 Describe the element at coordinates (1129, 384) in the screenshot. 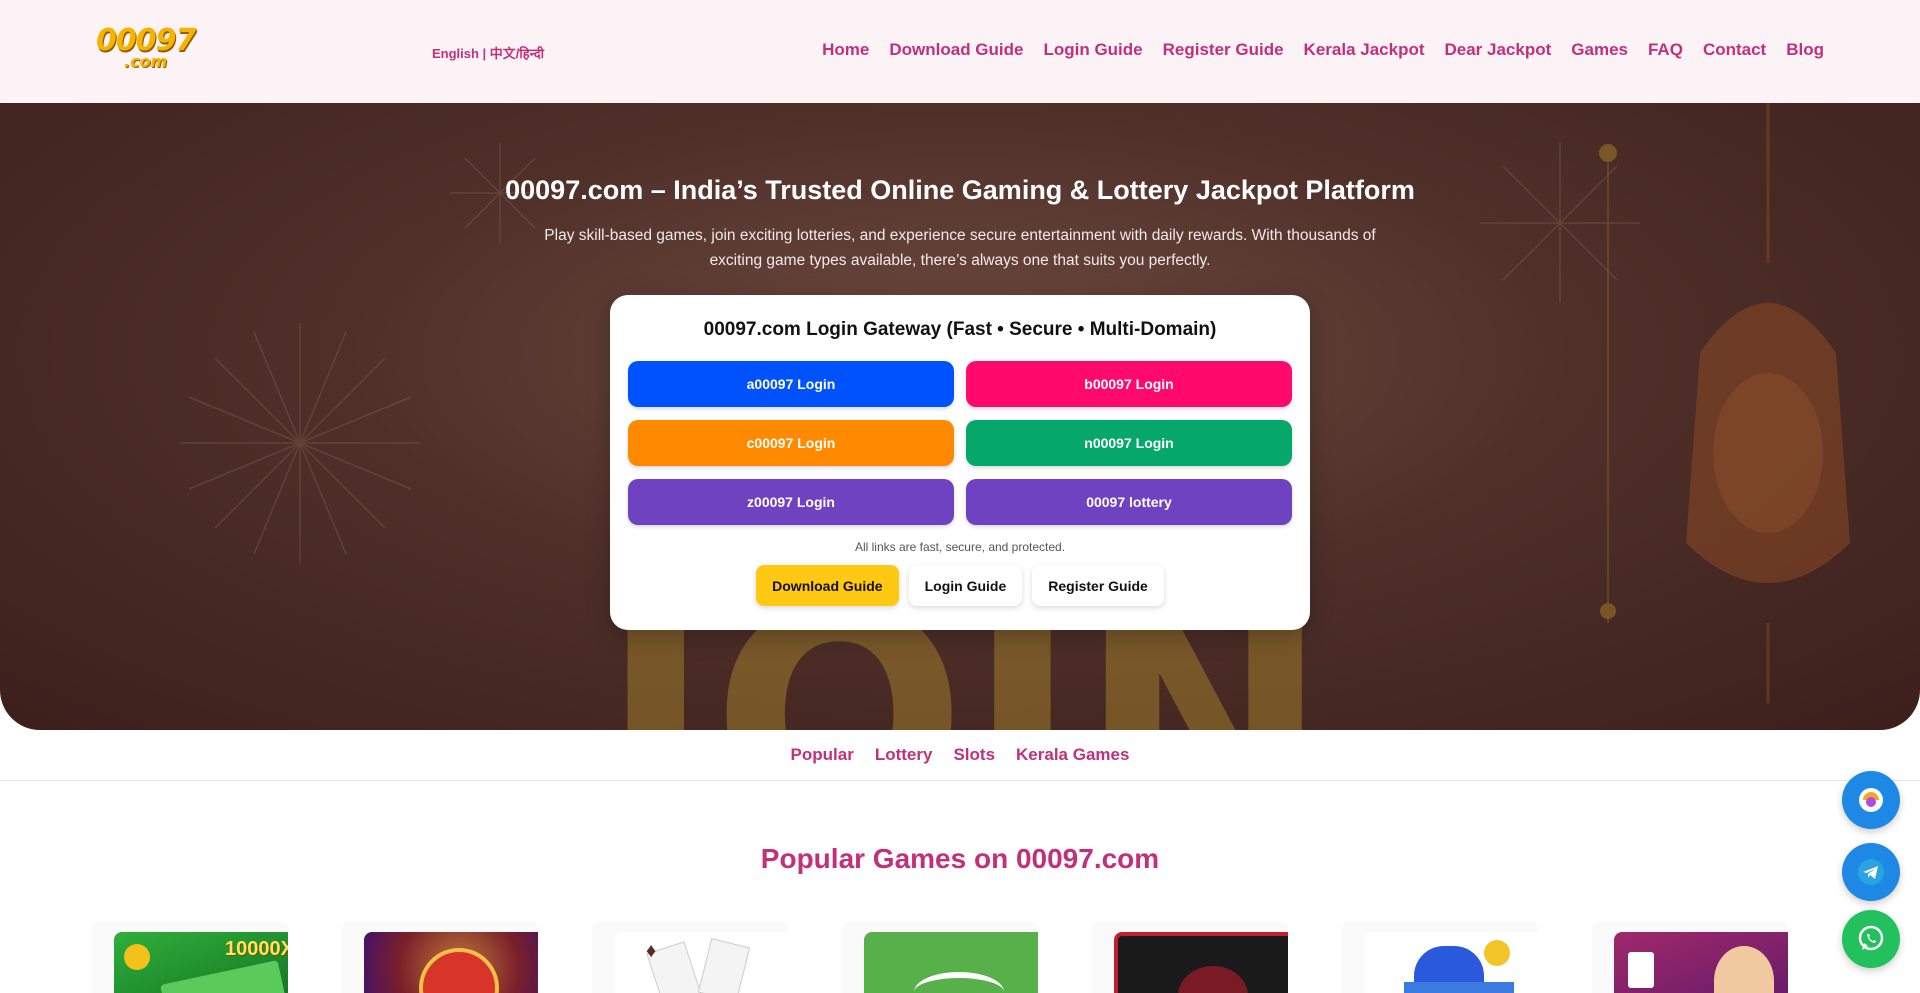

I see `b00097-login-button: b00097 Login` at that location.